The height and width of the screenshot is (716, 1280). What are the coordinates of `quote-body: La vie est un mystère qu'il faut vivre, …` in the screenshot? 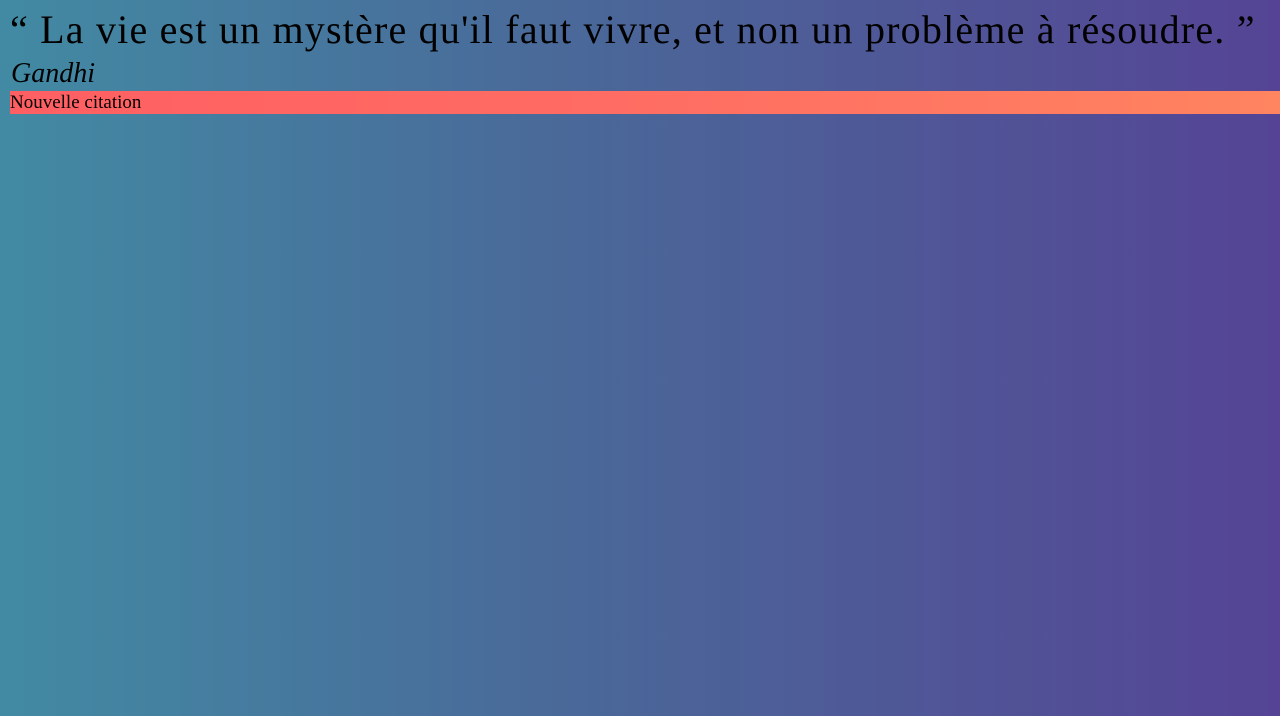 It's located at (633, 29).